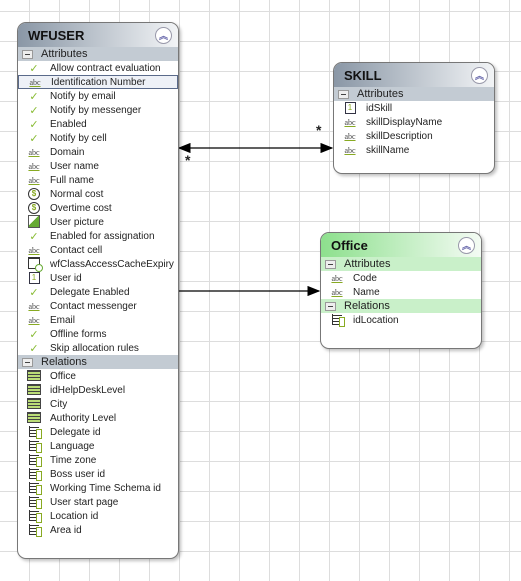 The width and height of the screenshot is (521, 581). Describe the element at coordinates (98, 124) in the screenshot. I see `attributes-item: ✓ Enabled` at that location.